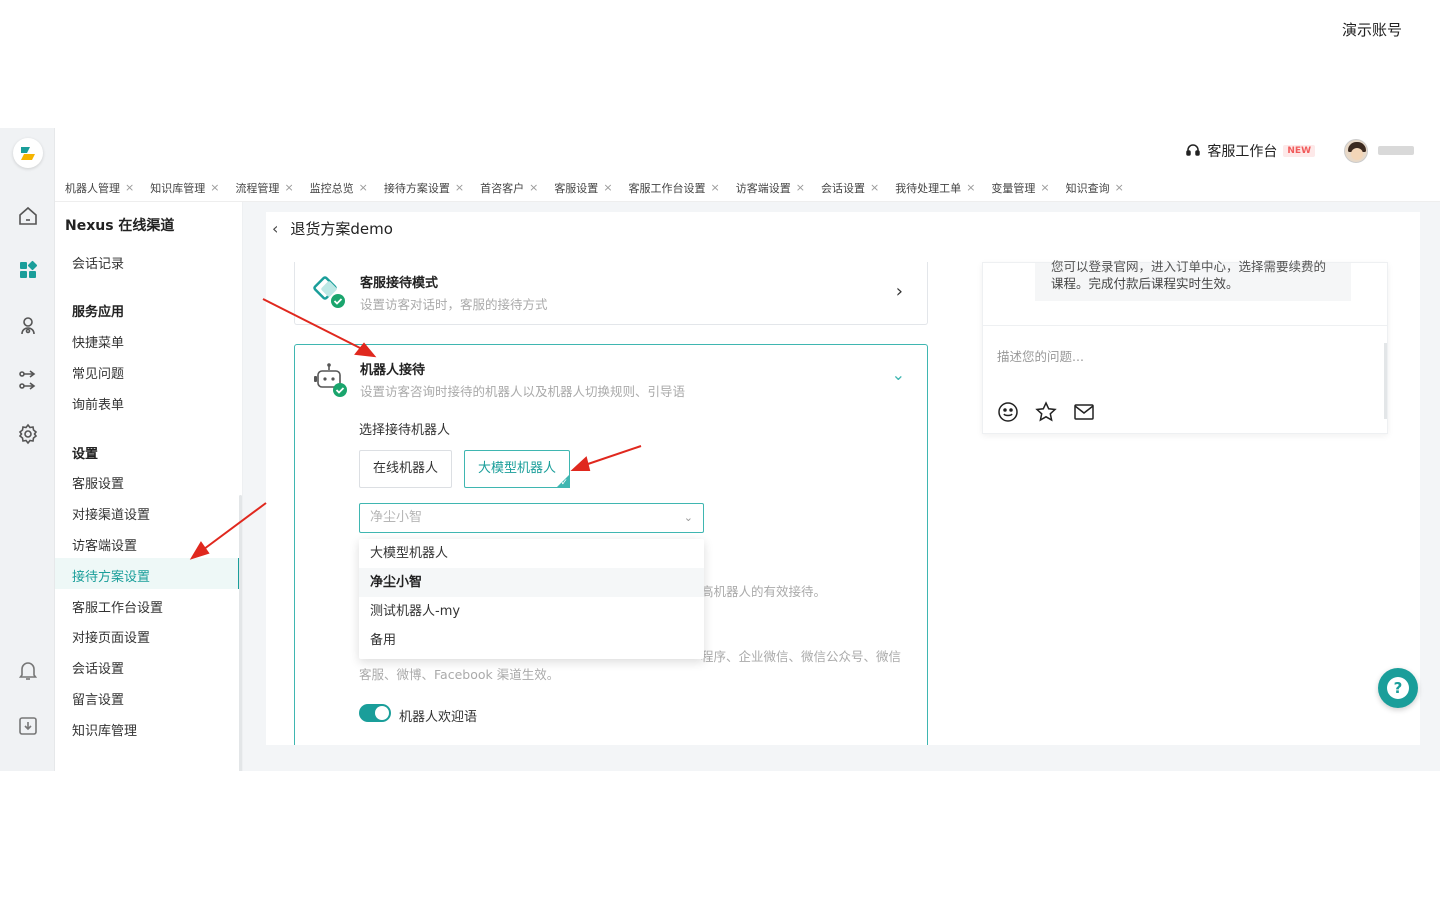 Image resolution: width=1440 pixels, height=900 pixels. Describe the element at coordinates (898, 374) in the screenshot. I see `chevron-down-icon: ⌄` at that location.